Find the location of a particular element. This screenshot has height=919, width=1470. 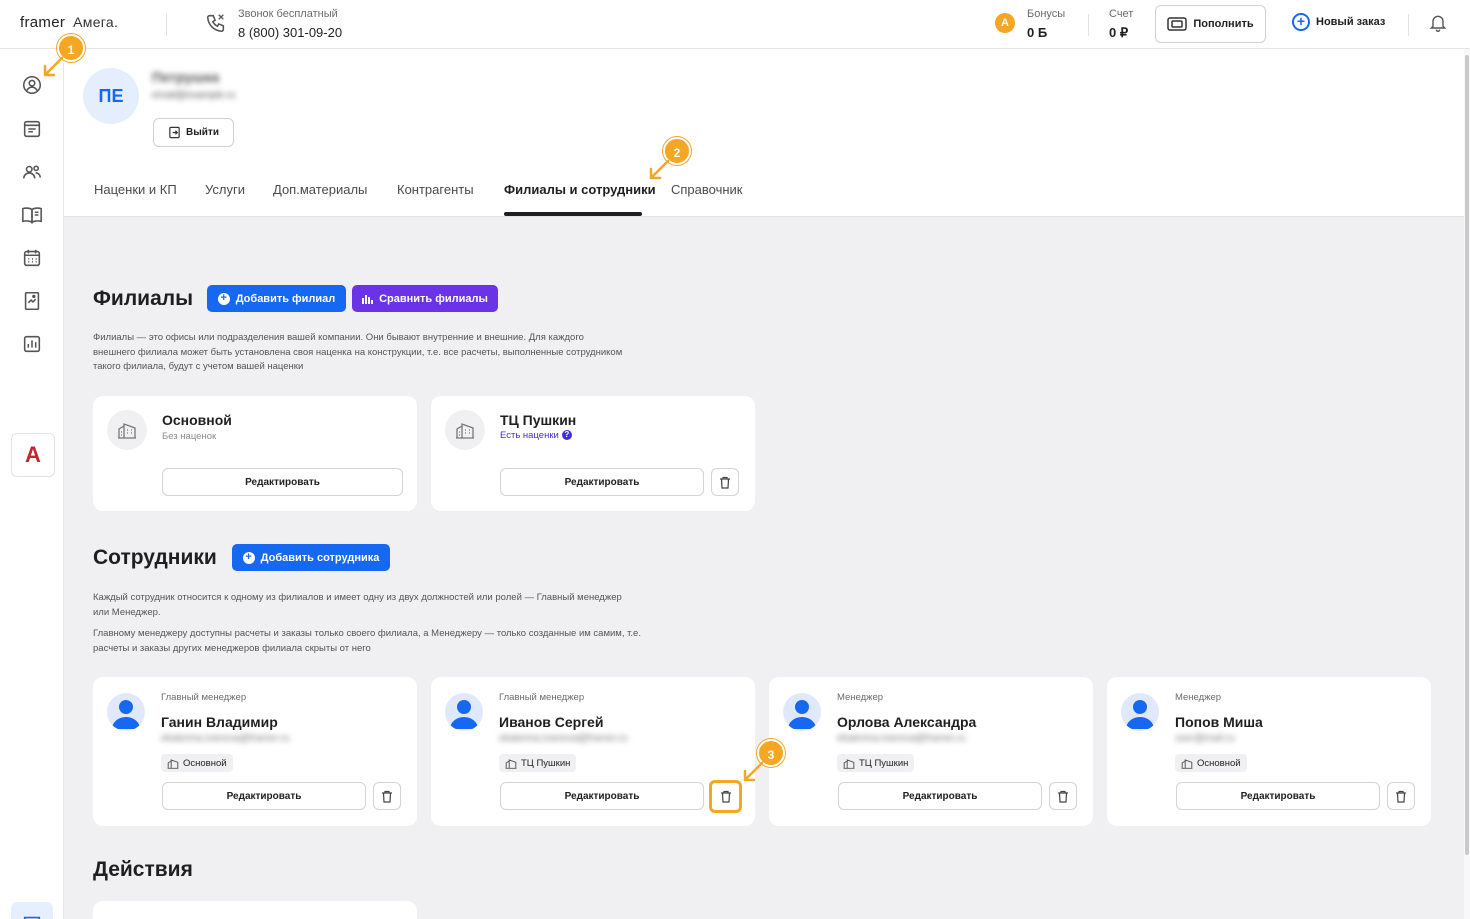

bell-icon is located at coordinates (1438, 23).